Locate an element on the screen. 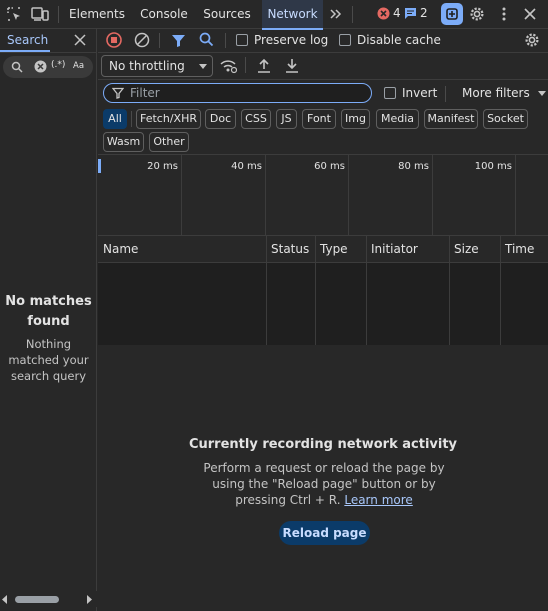 The image size is (548, 611). network-conditions-icon is located at coordinates (228, 66).